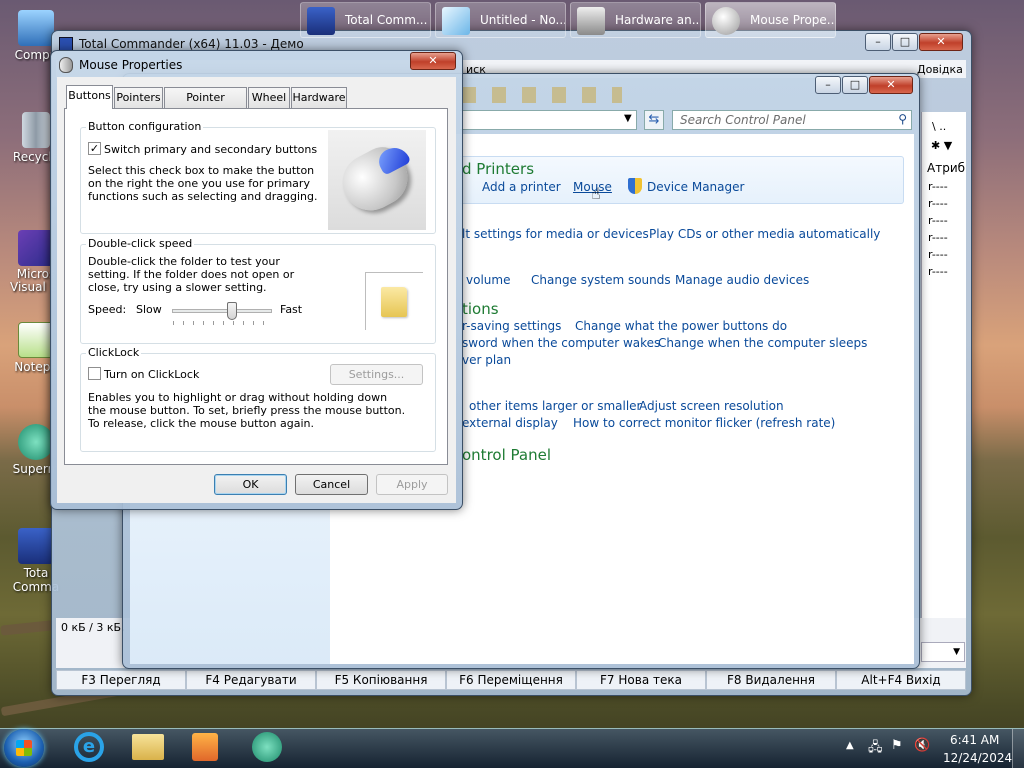  What do you see at coordinates (488, 280) in the screenshot?
I see `cp-link-volume: volume` at bounding box center [488, 280].